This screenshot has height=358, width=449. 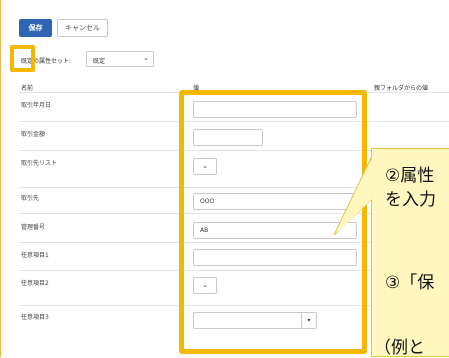 What do you see at coordinates (146, 58) in the screenshot?
I see `chevron-down-icon: ⌄` at bounding box center [146, 58].